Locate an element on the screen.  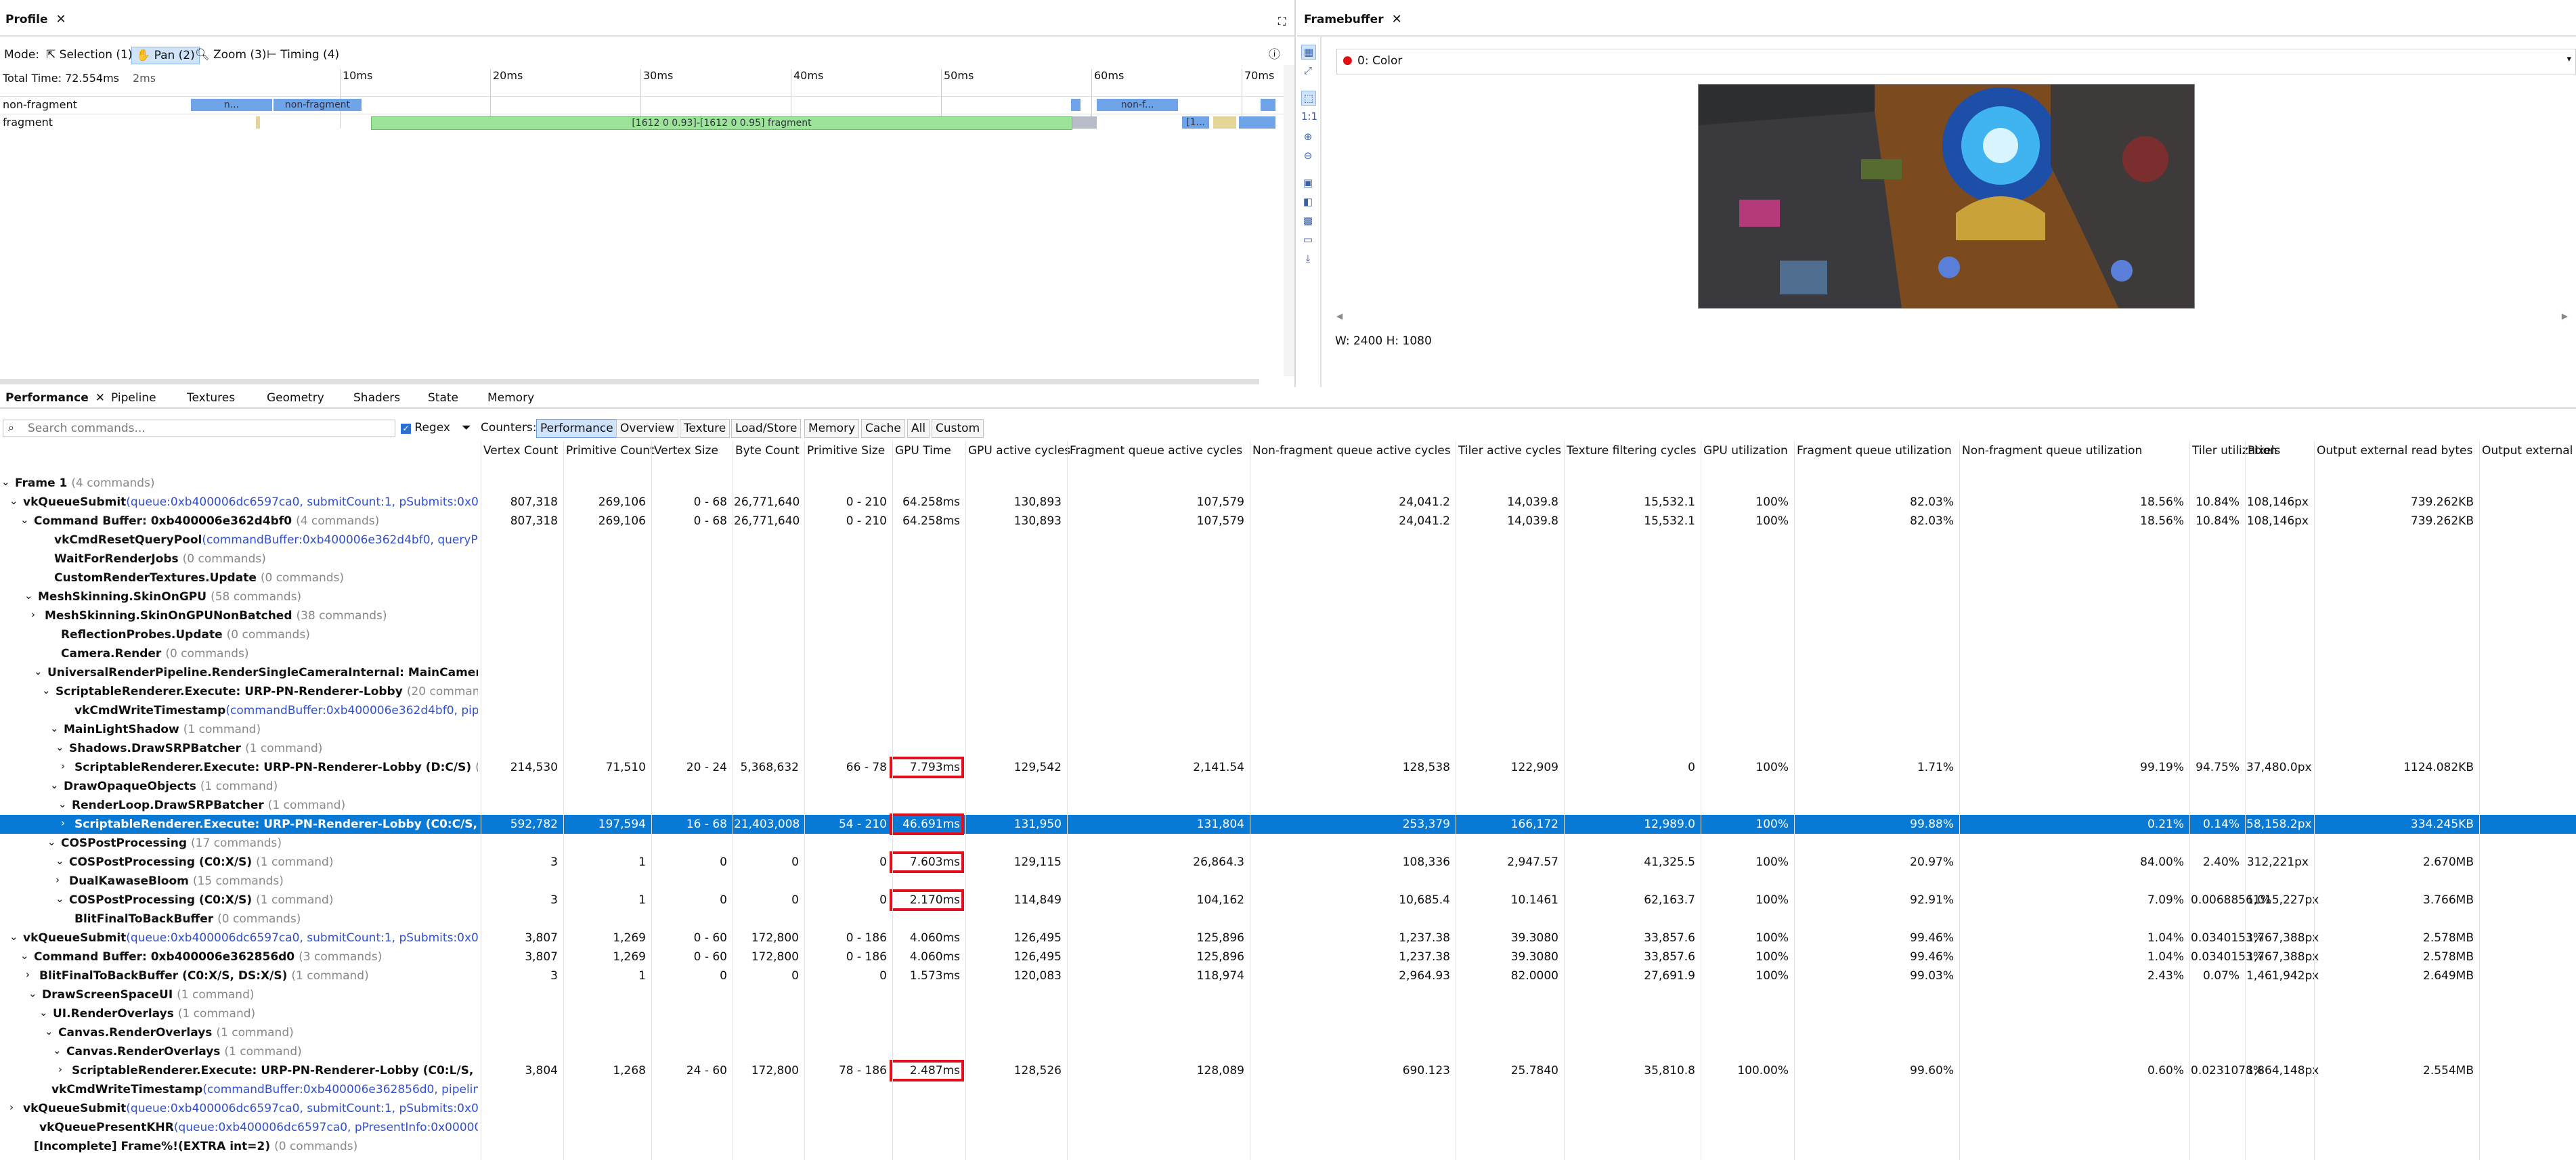
maximize-icon: ⛶ is located at coordinates (1282, 21).